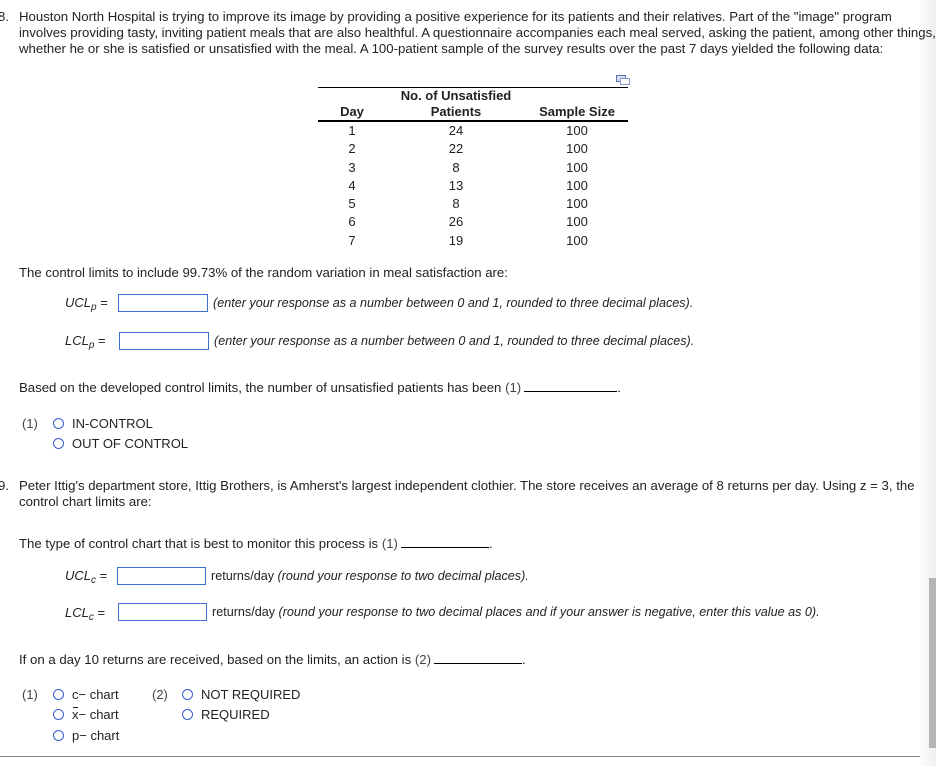 This screenshot has width=936, height=766. Describe the element at coordinates (85, 614) in the screenshot. I see `lcl-c-label: LCLc =` at that location.